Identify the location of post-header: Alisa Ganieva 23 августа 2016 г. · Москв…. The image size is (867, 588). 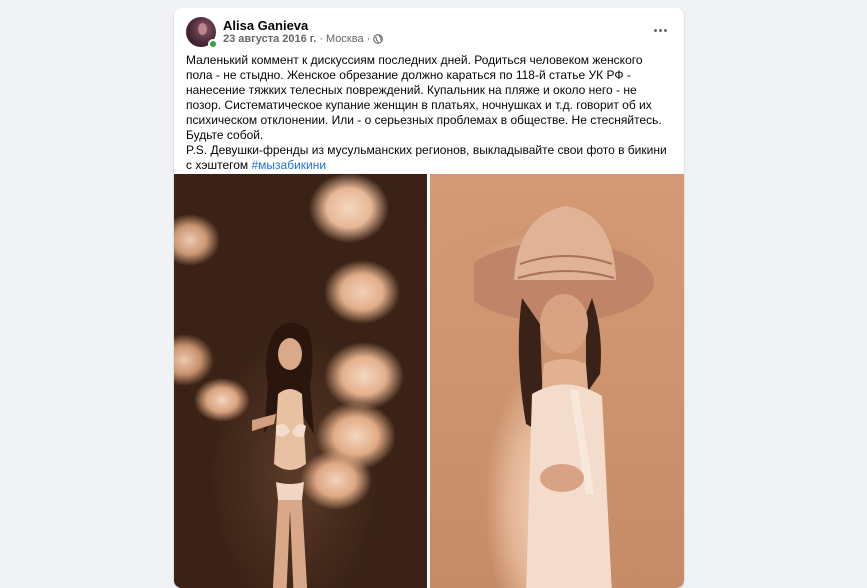
(429, 30).